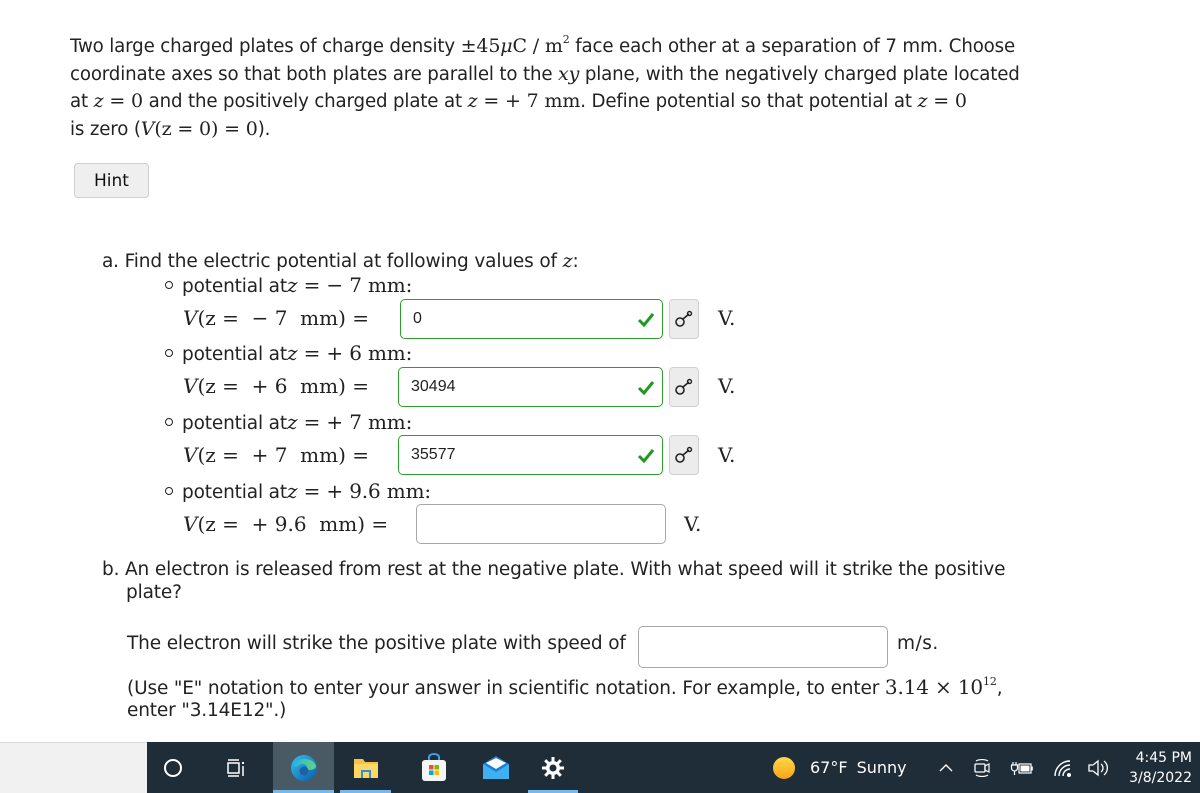 The height and width of the screenshot is (793, 1200). What do you see at coordinates (515, 45) in the screenshot?
I see `charge-density-math: ±45μC / m2` at bounding box center [515, 45].